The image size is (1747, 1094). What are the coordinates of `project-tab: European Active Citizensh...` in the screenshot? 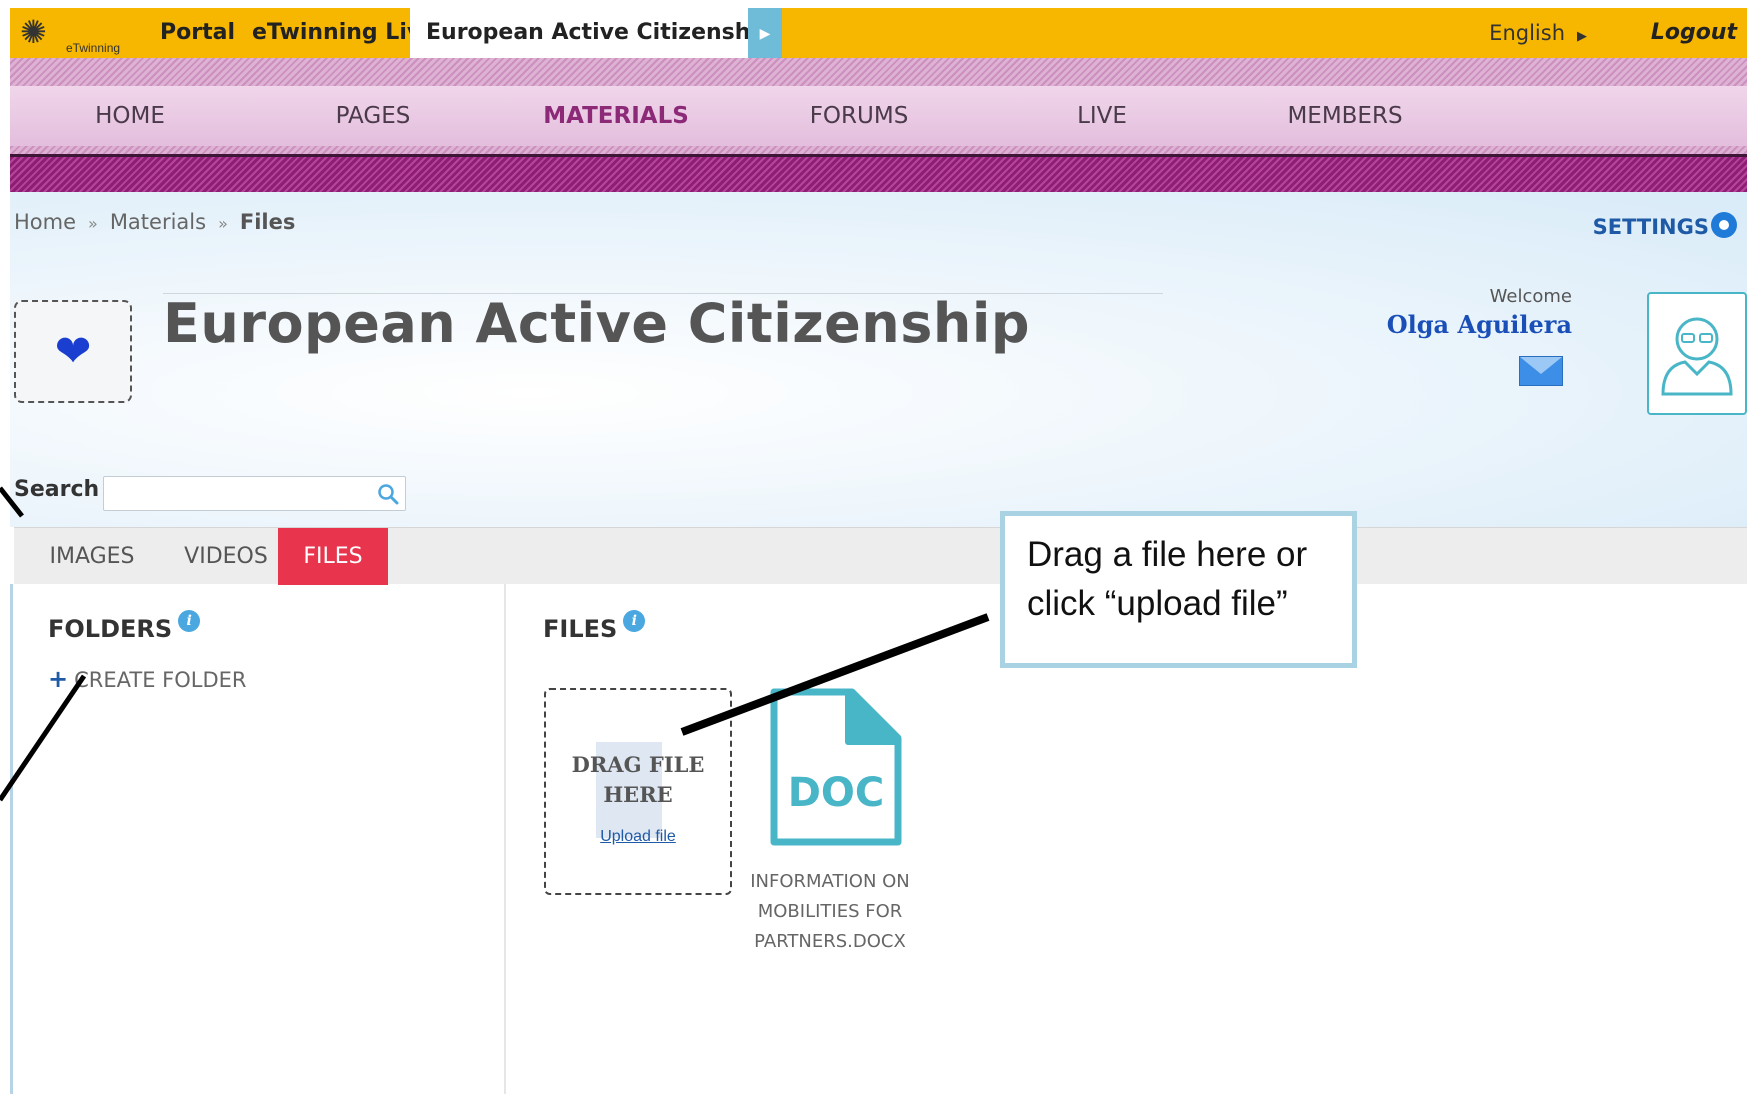 It's located at (585, 33).